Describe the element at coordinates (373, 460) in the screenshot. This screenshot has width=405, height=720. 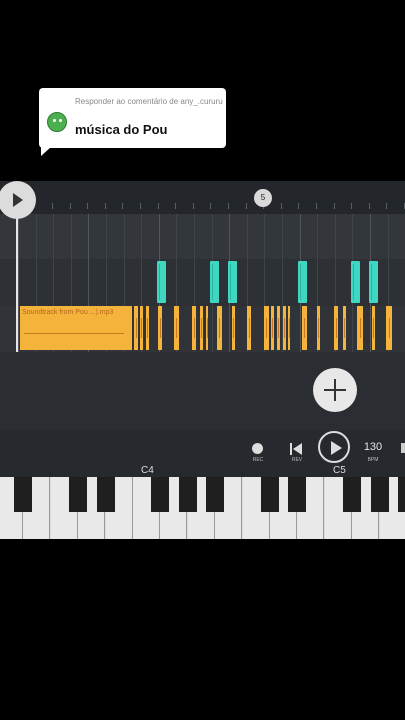
I see `bpm-label: BPM` at that location.